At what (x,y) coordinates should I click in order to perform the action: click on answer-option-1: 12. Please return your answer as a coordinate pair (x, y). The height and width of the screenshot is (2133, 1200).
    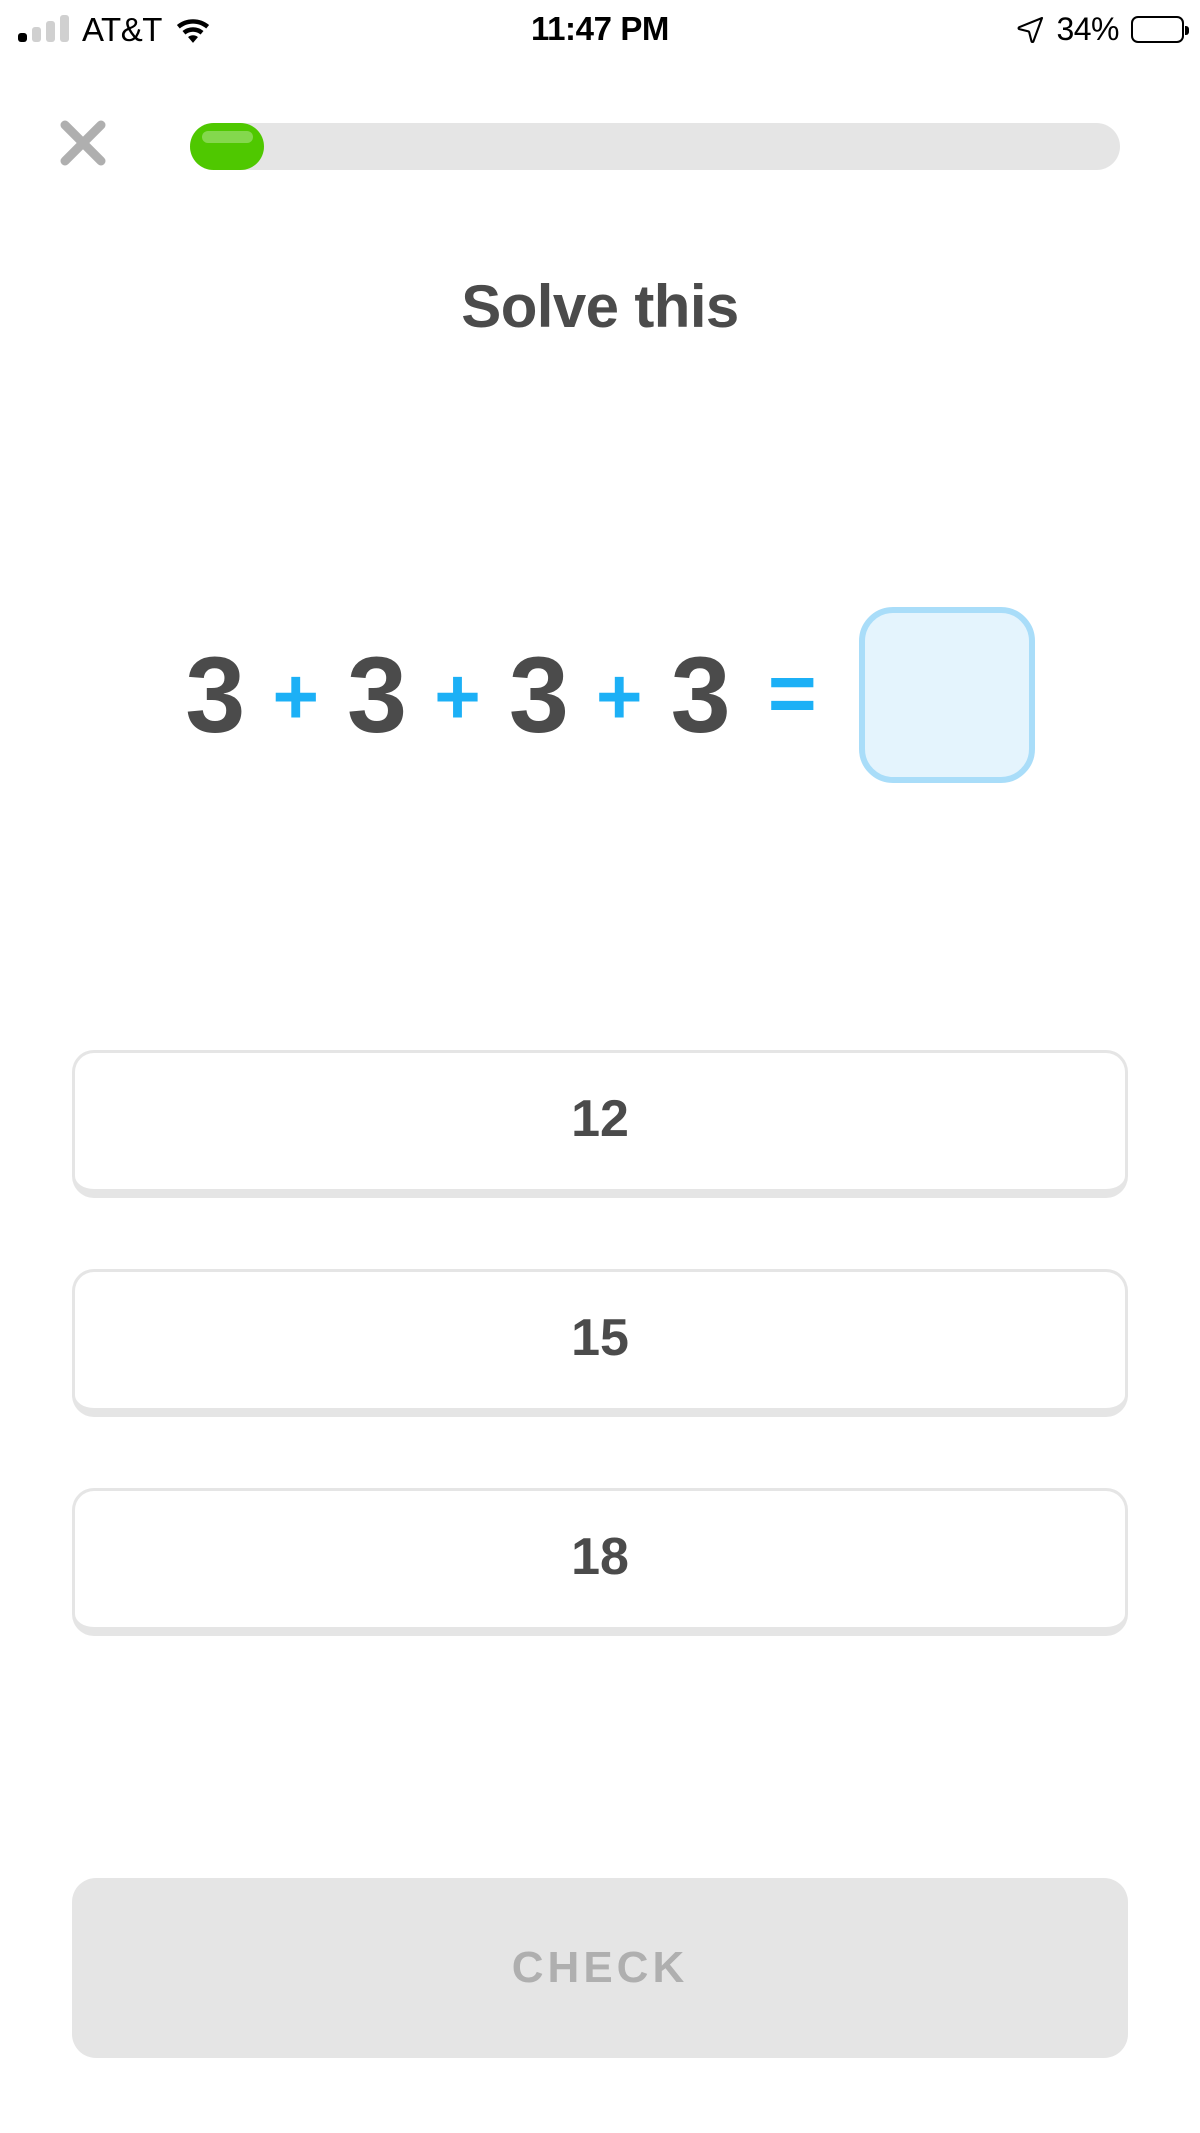
    Looking at the image, I should click on (600, 1124).